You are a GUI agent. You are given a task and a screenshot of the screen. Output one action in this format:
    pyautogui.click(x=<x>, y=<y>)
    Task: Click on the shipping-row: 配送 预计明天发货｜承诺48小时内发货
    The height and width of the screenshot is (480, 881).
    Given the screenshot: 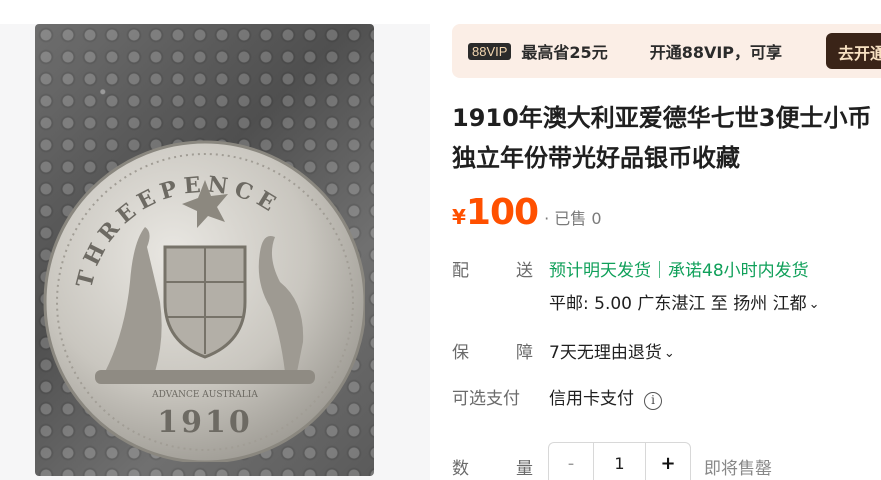 What is the action you would take?
    pyautogui.click(x=630, y=268)
    